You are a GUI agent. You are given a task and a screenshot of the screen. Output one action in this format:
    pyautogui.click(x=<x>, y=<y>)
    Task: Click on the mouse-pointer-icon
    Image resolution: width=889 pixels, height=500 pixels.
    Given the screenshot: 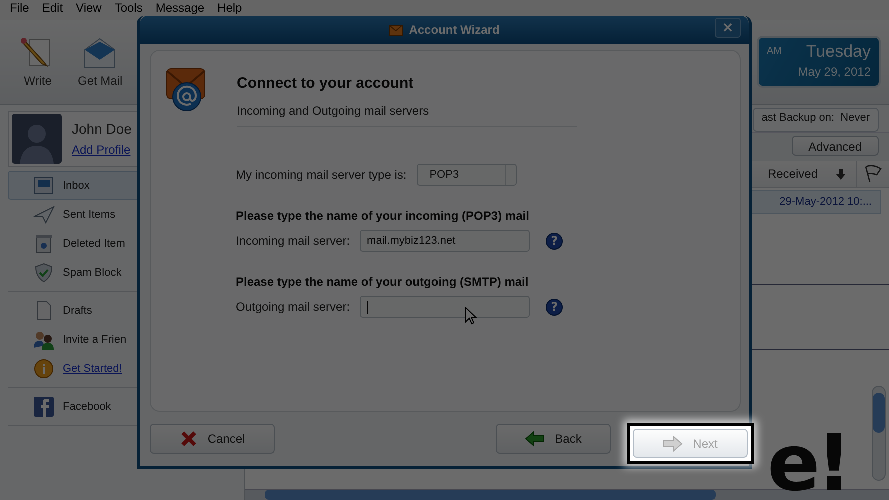 What is the action you would take?
    pyautogui.click(x=471, y=316)
    